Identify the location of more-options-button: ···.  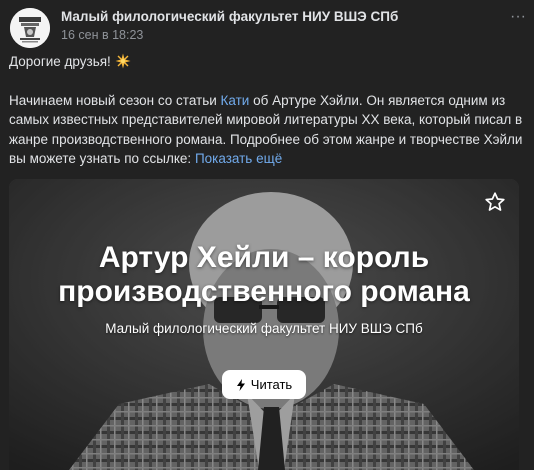
(518, 20).